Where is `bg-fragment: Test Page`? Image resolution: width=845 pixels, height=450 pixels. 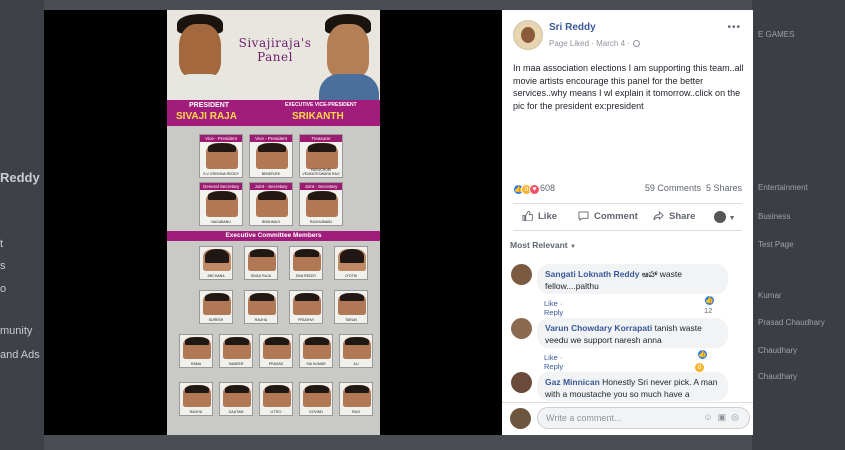 bg-fragment: Test Page is located at coordinates (776, 244).